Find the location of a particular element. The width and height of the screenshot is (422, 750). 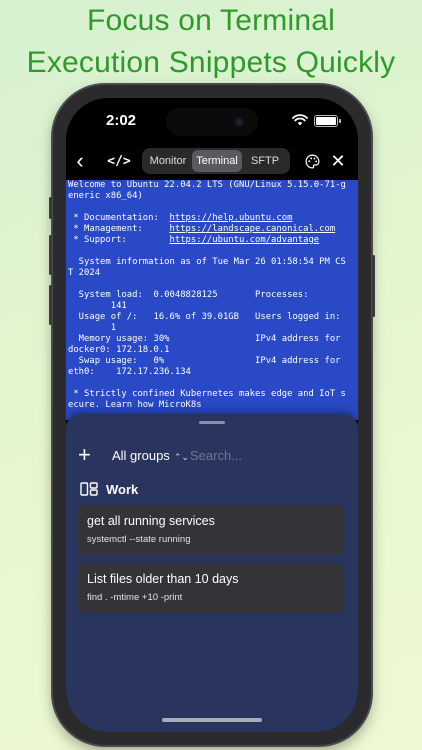

search-input is located at coordinates (265, 455).